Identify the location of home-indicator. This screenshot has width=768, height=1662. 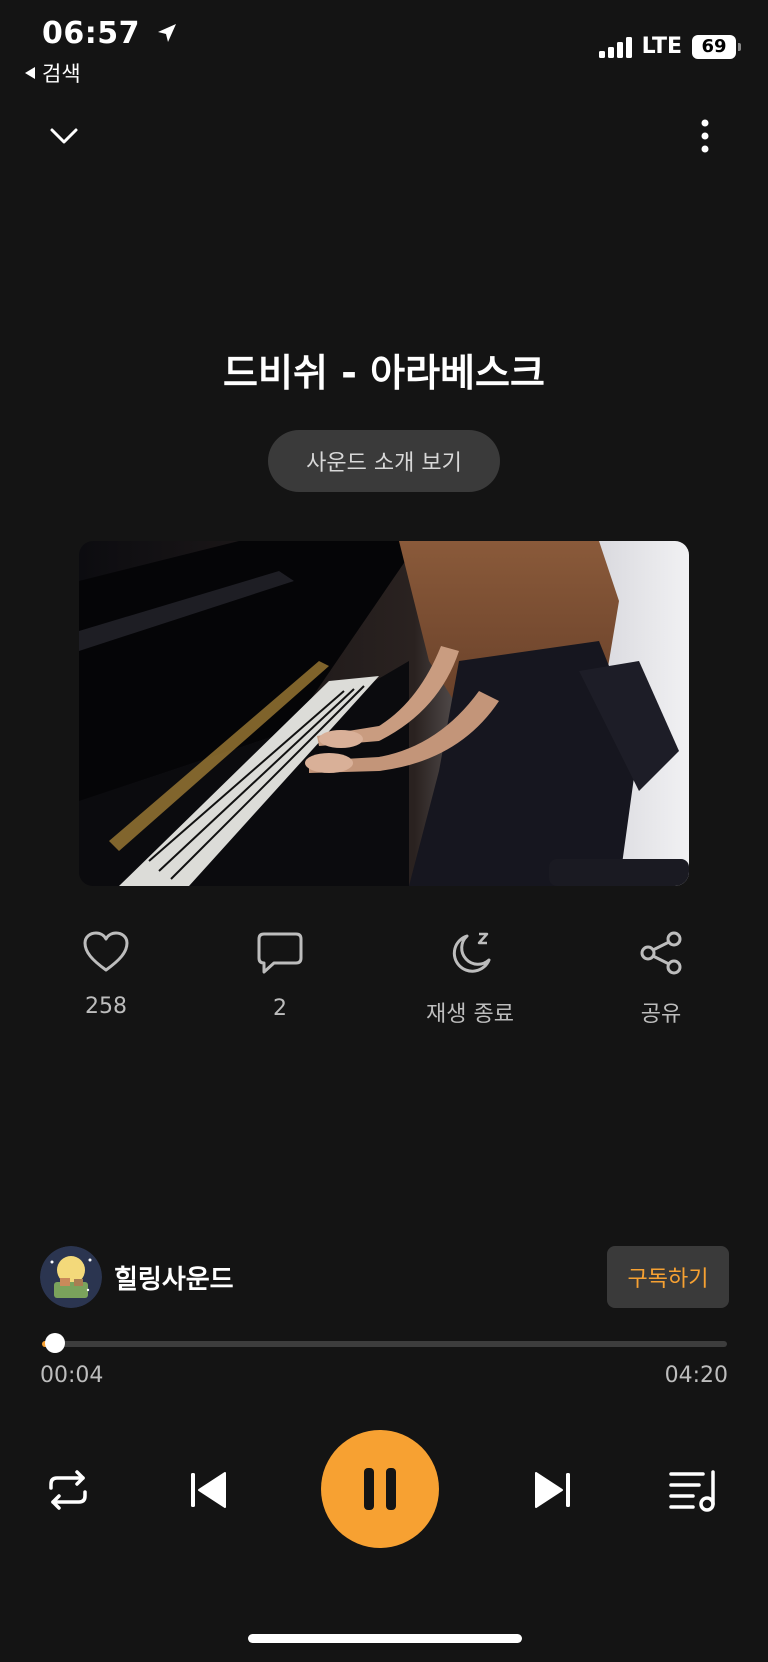
(385, 1638).